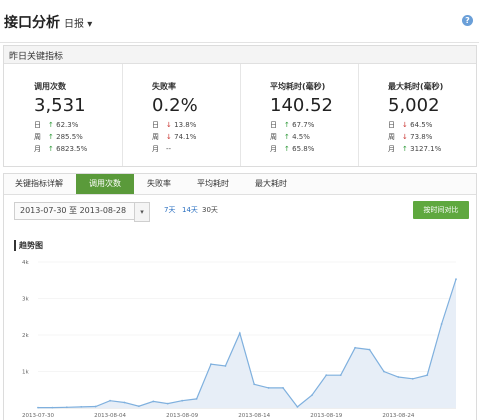  I want to click on metric-change-week: 周 ↓ 74.1%, so click(174, 137).